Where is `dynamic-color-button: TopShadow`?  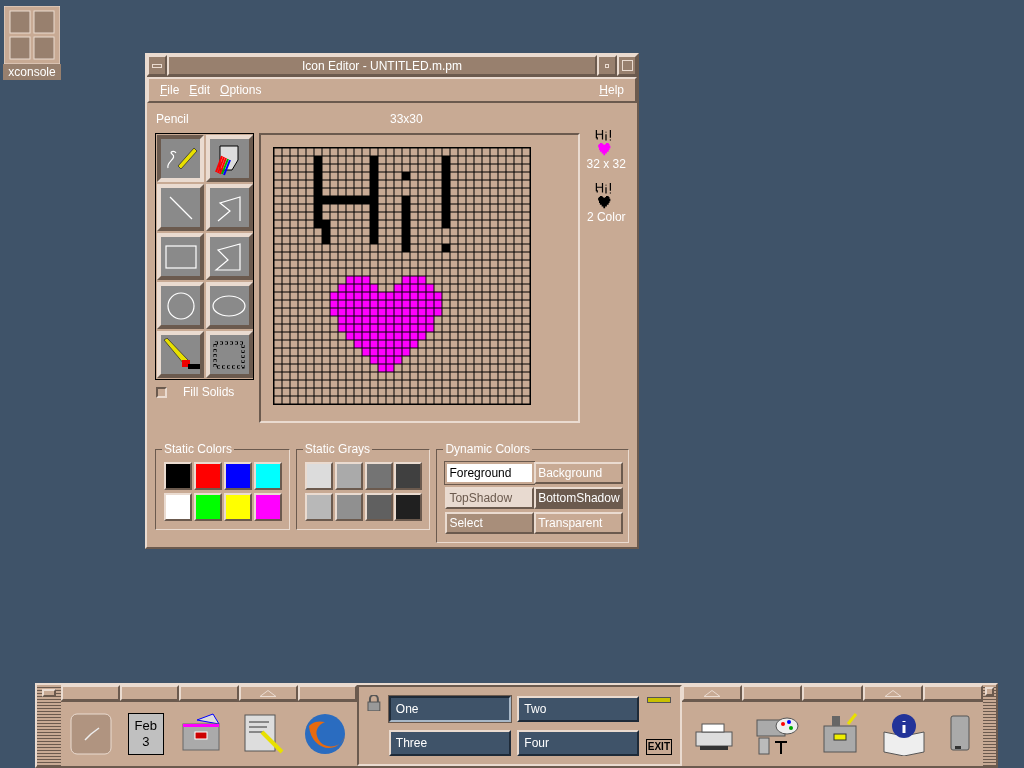 dynamic-color-button: TopShadow is located at coordinates (490, 498).